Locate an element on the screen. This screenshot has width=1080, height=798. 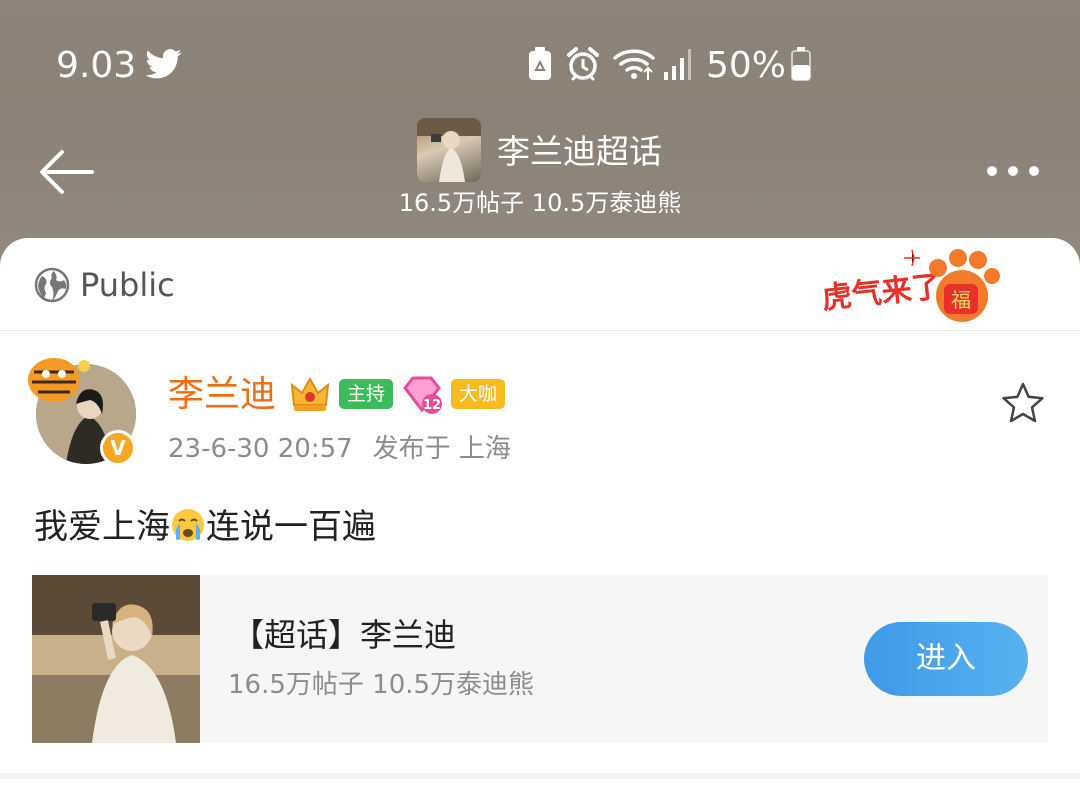
post-text-part-2: 连说一百遍 is located at coordinates (291, 527).